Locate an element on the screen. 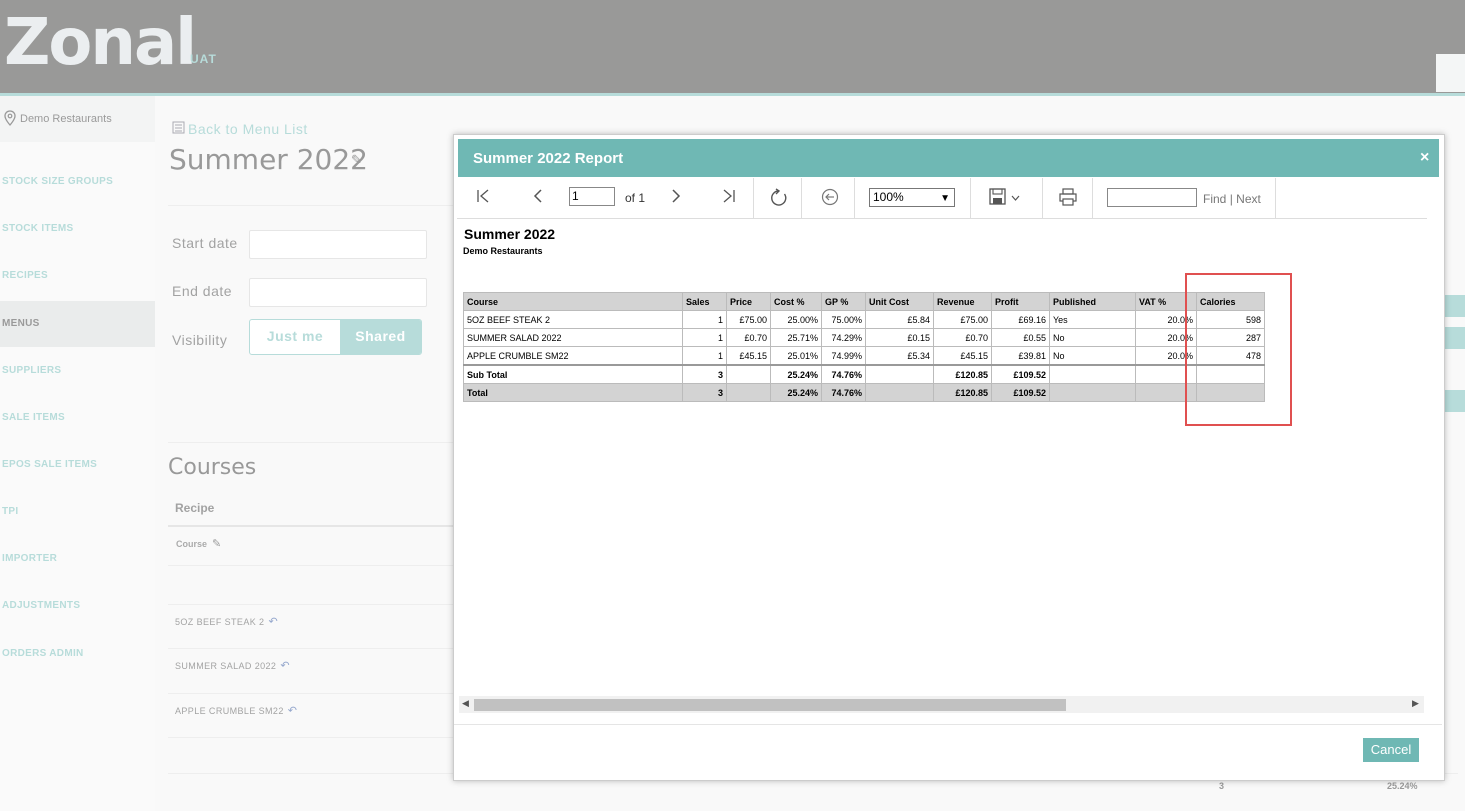  cell-price: £45.15 is located at coordinates (748, 356).